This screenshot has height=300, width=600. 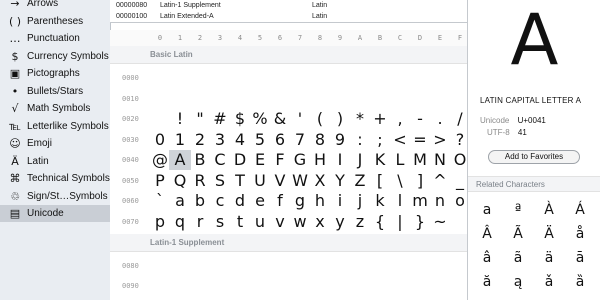 I want to click on block-range-row: 00000080 Latin-1 Supplement Latin, so click(x=288, y=5).